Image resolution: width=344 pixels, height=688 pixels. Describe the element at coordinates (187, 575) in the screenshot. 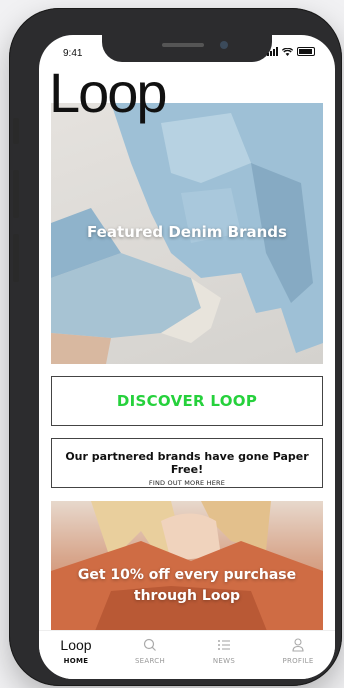

I see `promo-line-1: Get 10% off every purchase` at that location.